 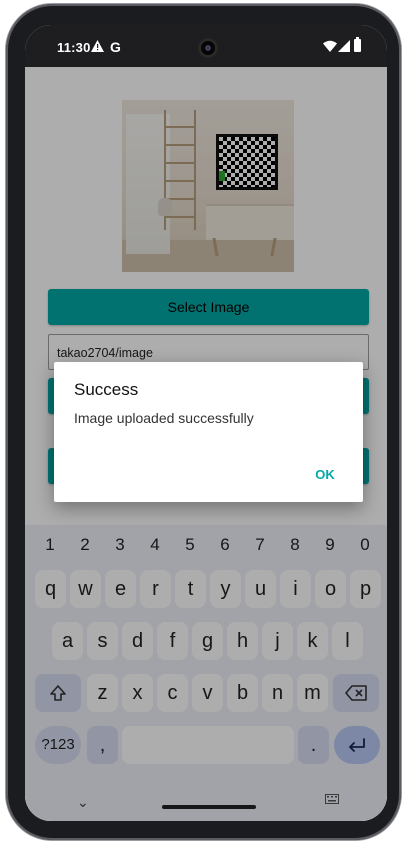 I want to click on warning-icon, so click(x=97, y=46).